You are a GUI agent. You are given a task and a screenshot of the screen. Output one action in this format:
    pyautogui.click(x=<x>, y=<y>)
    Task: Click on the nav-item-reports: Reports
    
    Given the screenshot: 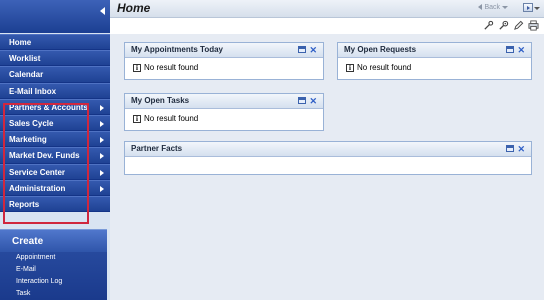 What is the action you would take?
    pyautogui.click(x=55, y=204)
    